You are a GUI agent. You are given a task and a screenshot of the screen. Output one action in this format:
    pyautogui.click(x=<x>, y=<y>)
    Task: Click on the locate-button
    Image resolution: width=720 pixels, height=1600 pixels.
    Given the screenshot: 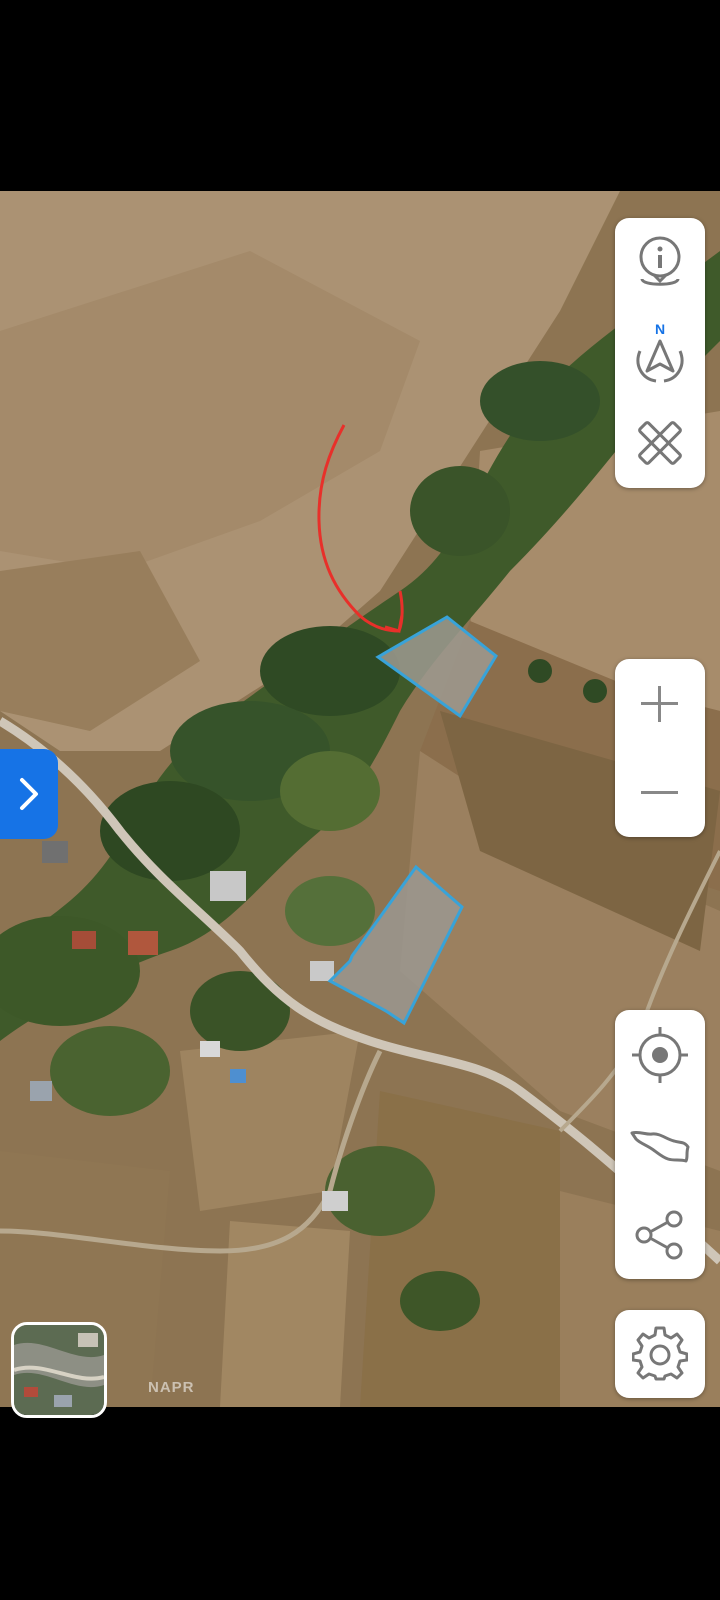 What is the action you would take?
    pyautogui.click(x=660, y=1055)
    